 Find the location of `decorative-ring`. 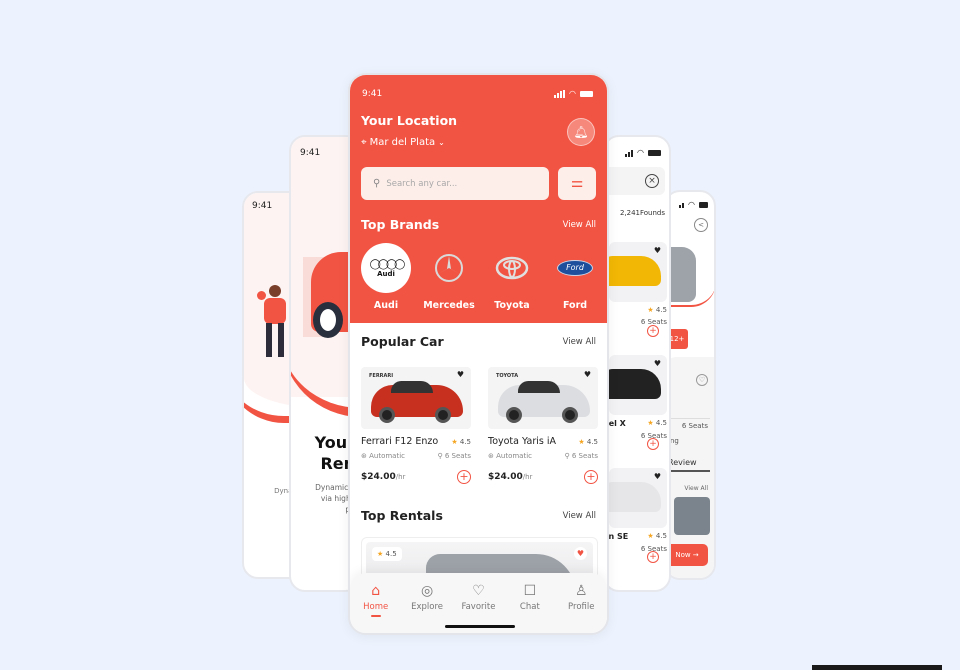

decorative-ring is located at coordinates (690, 294).